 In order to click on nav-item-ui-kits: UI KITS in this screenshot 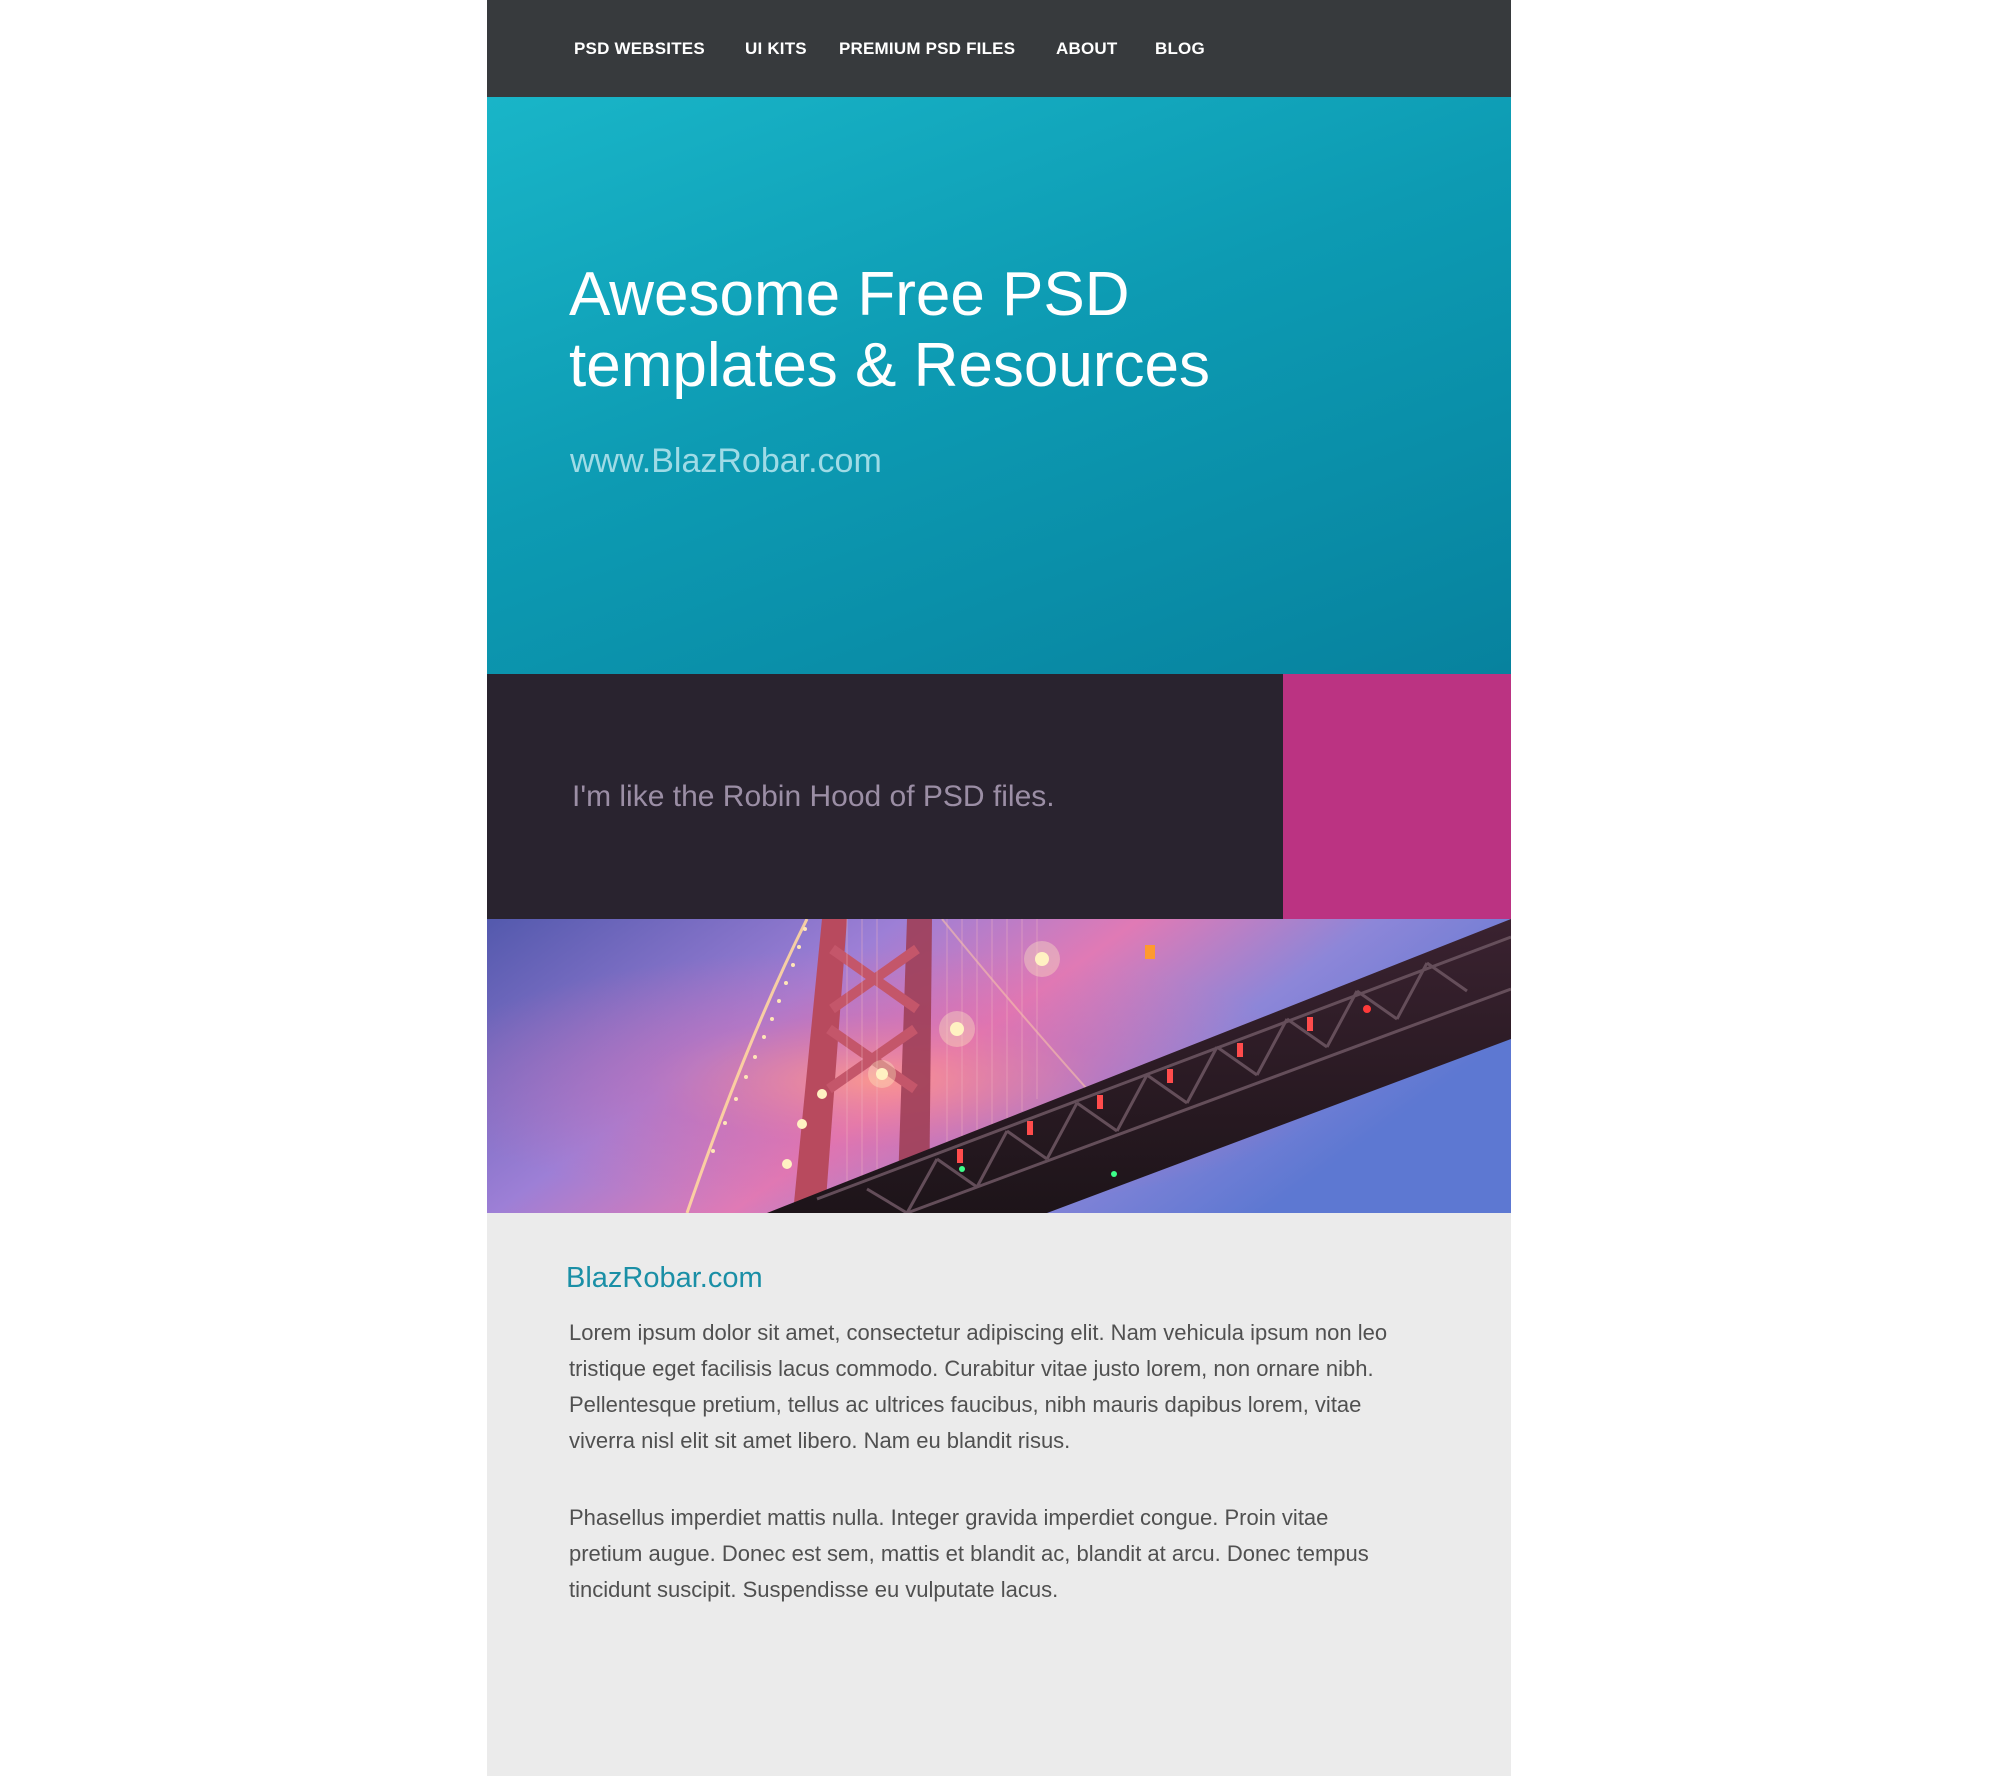, I will do `click(776, 49)`.